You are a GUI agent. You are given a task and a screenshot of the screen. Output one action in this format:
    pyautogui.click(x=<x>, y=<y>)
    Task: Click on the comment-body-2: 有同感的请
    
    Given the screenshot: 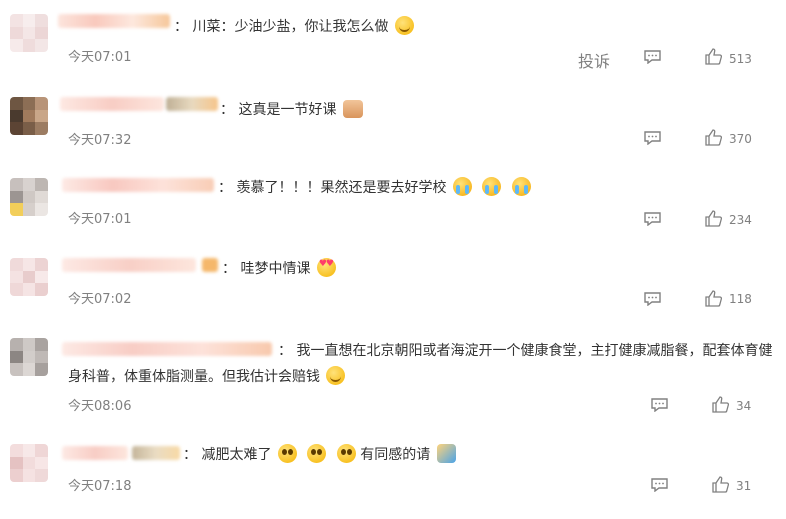 What is the action you would take?
    pyautogui.click(x=395, y=455)
    